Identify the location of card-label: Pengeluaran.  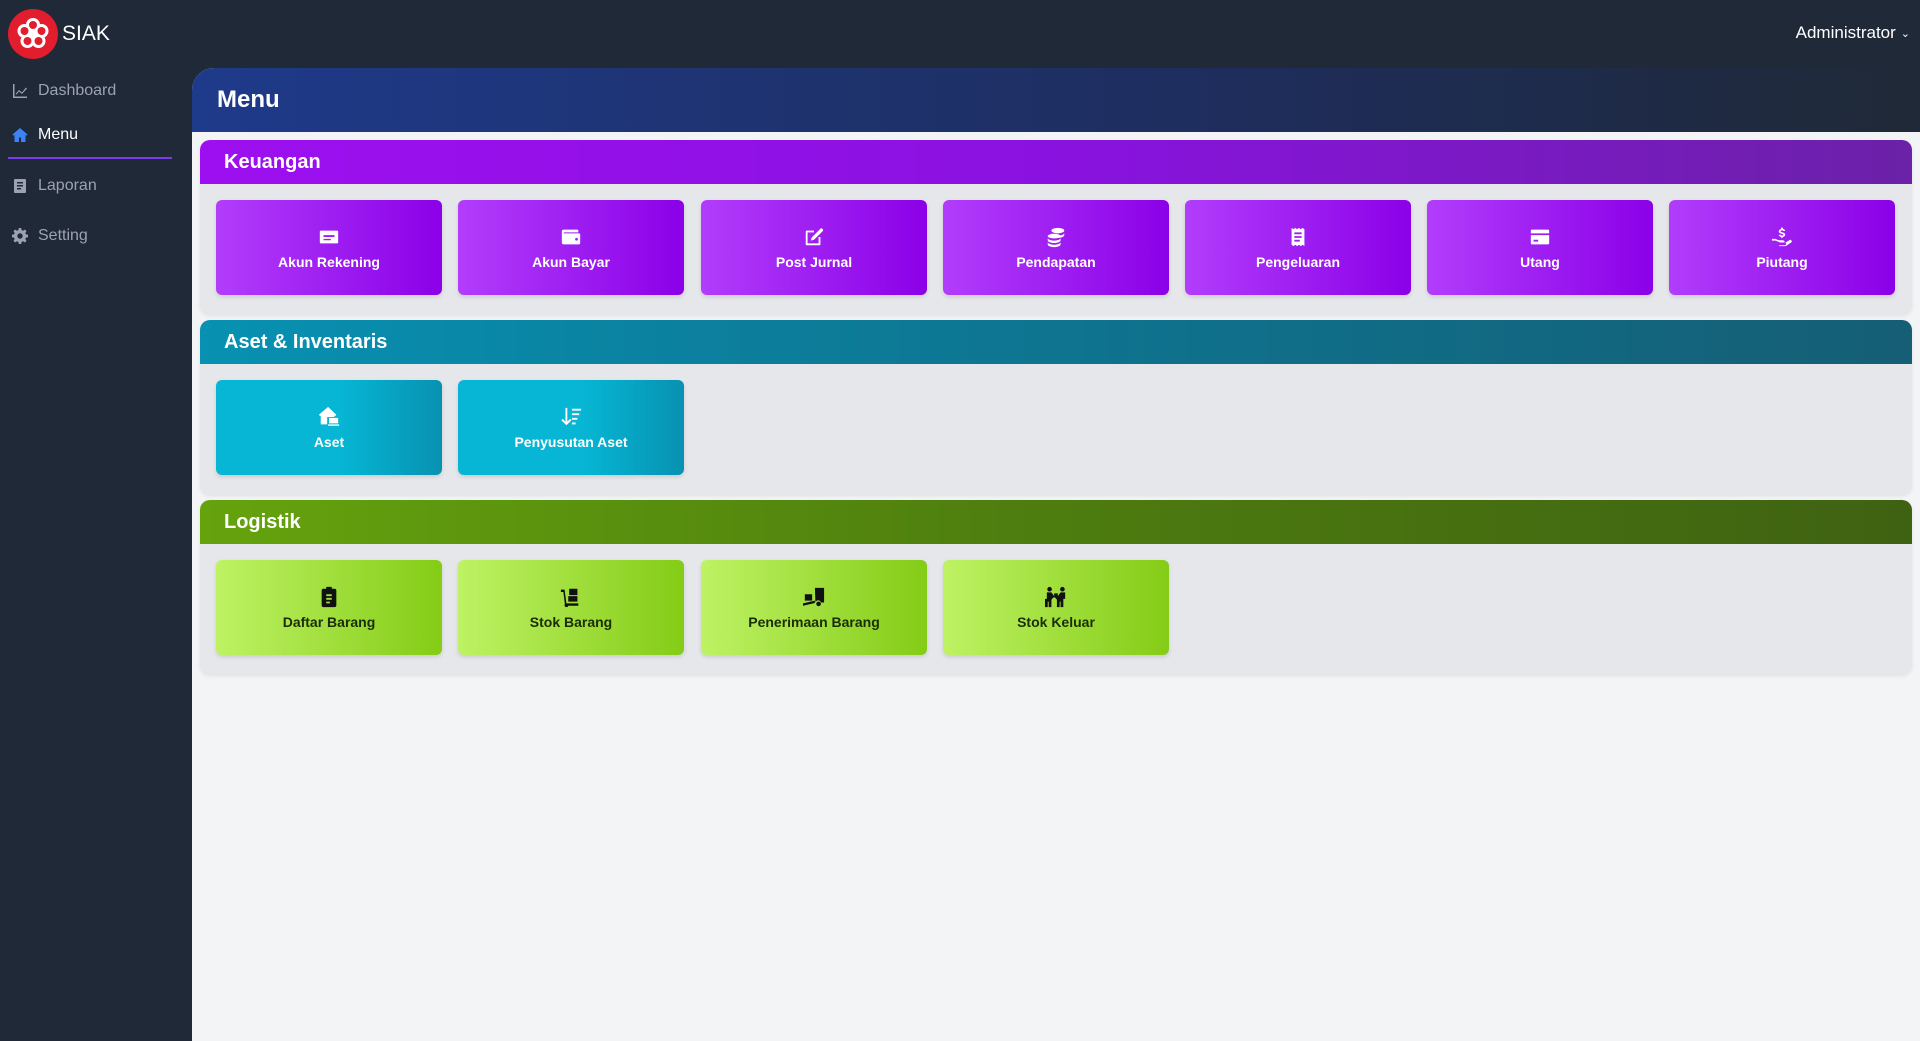
(1298, 261).